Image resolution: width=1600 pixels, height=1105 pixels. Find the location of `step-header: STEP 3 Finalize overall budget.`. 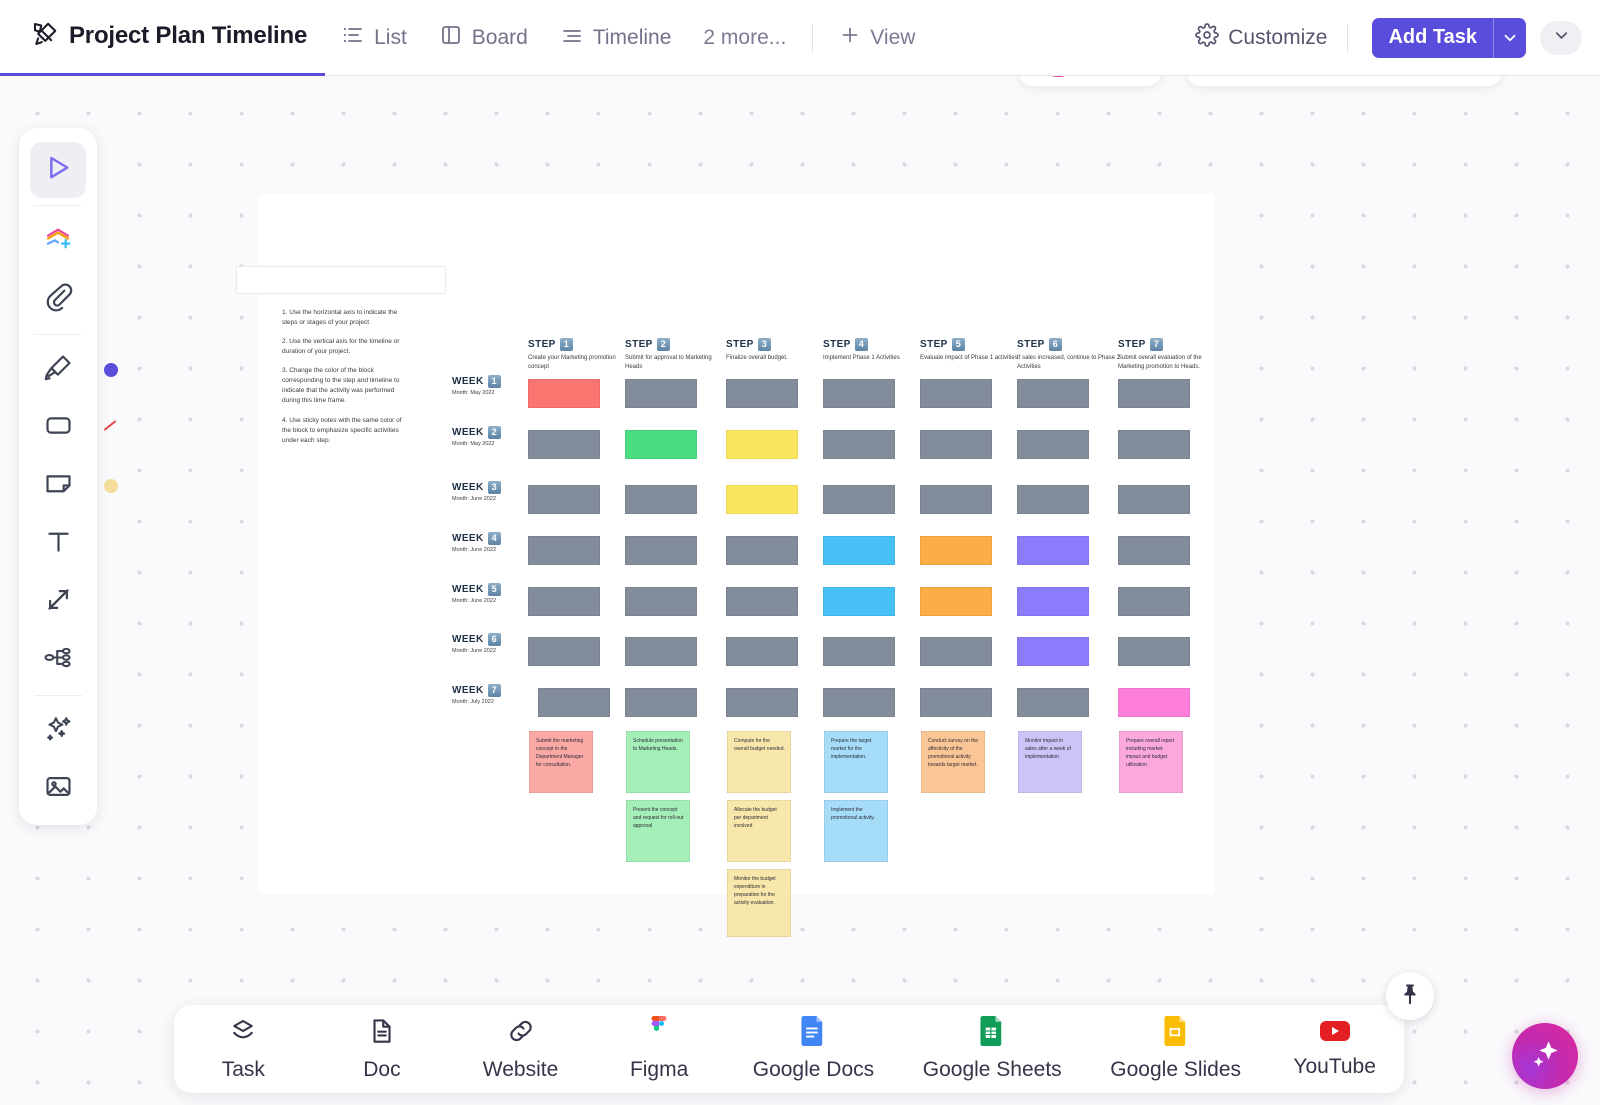

step-header: STEP 3 Finalize overall budget. is located at coordinates (778, 350).